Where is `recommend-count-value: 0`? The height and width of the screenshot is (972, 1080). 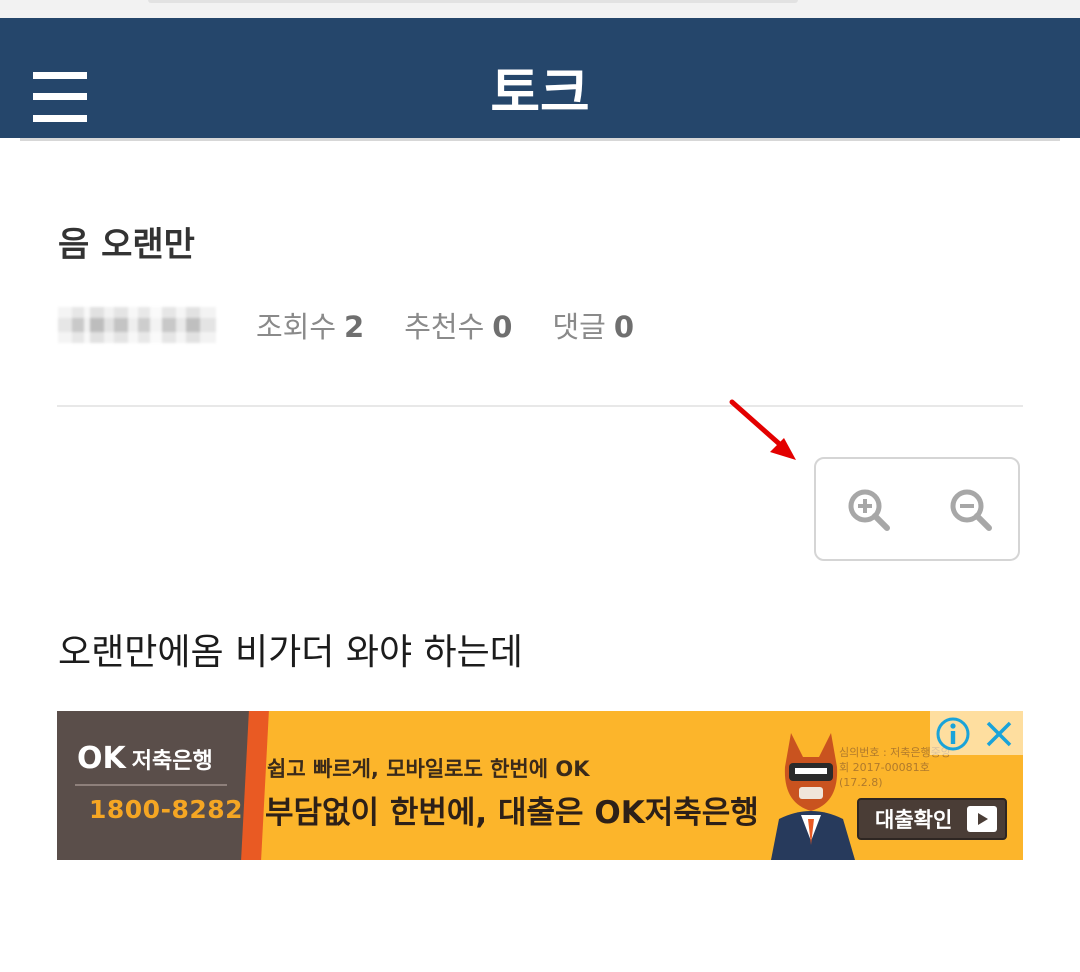 recommend-count-value: 0 is located at coordinates (502, 327).